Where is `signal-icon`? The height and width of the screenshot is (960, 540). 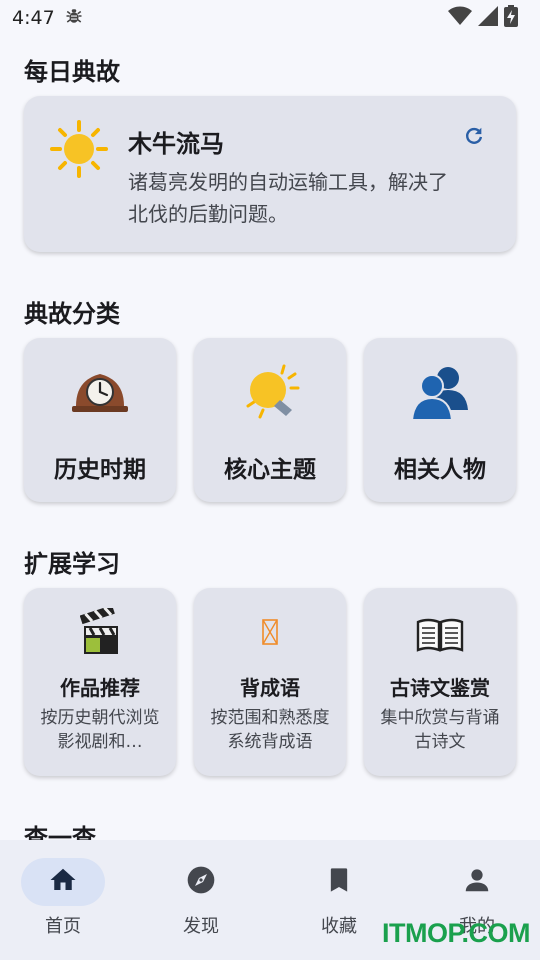
signal-icon is located at coordinates (488, 18).